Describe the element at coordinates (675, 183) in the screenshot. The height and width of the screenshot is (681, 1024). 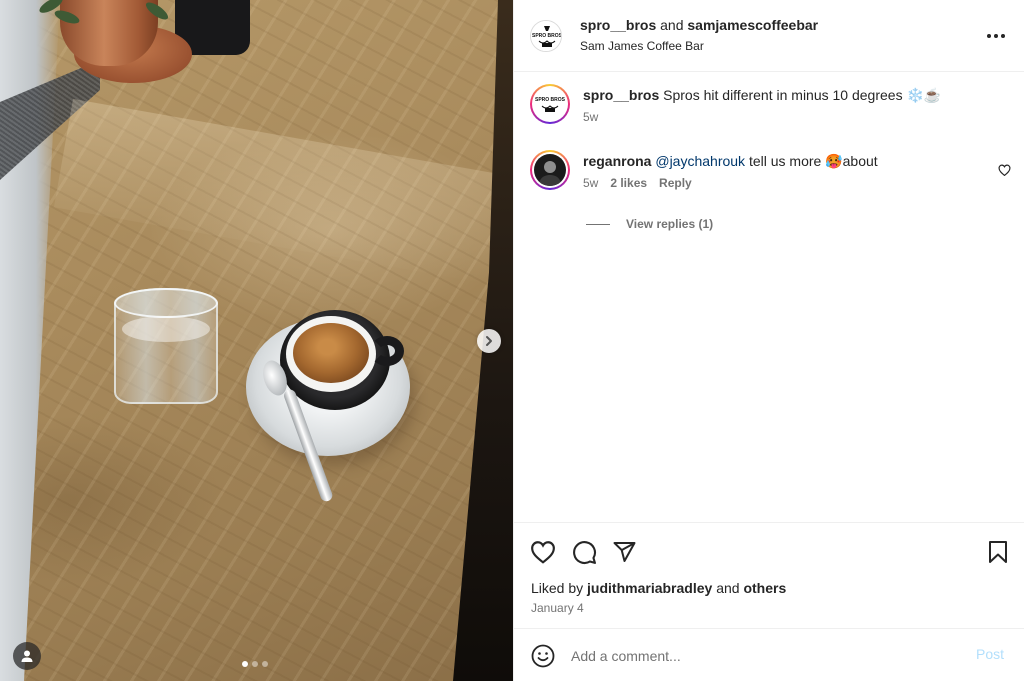
I see `reply-button: Reply` at that location.